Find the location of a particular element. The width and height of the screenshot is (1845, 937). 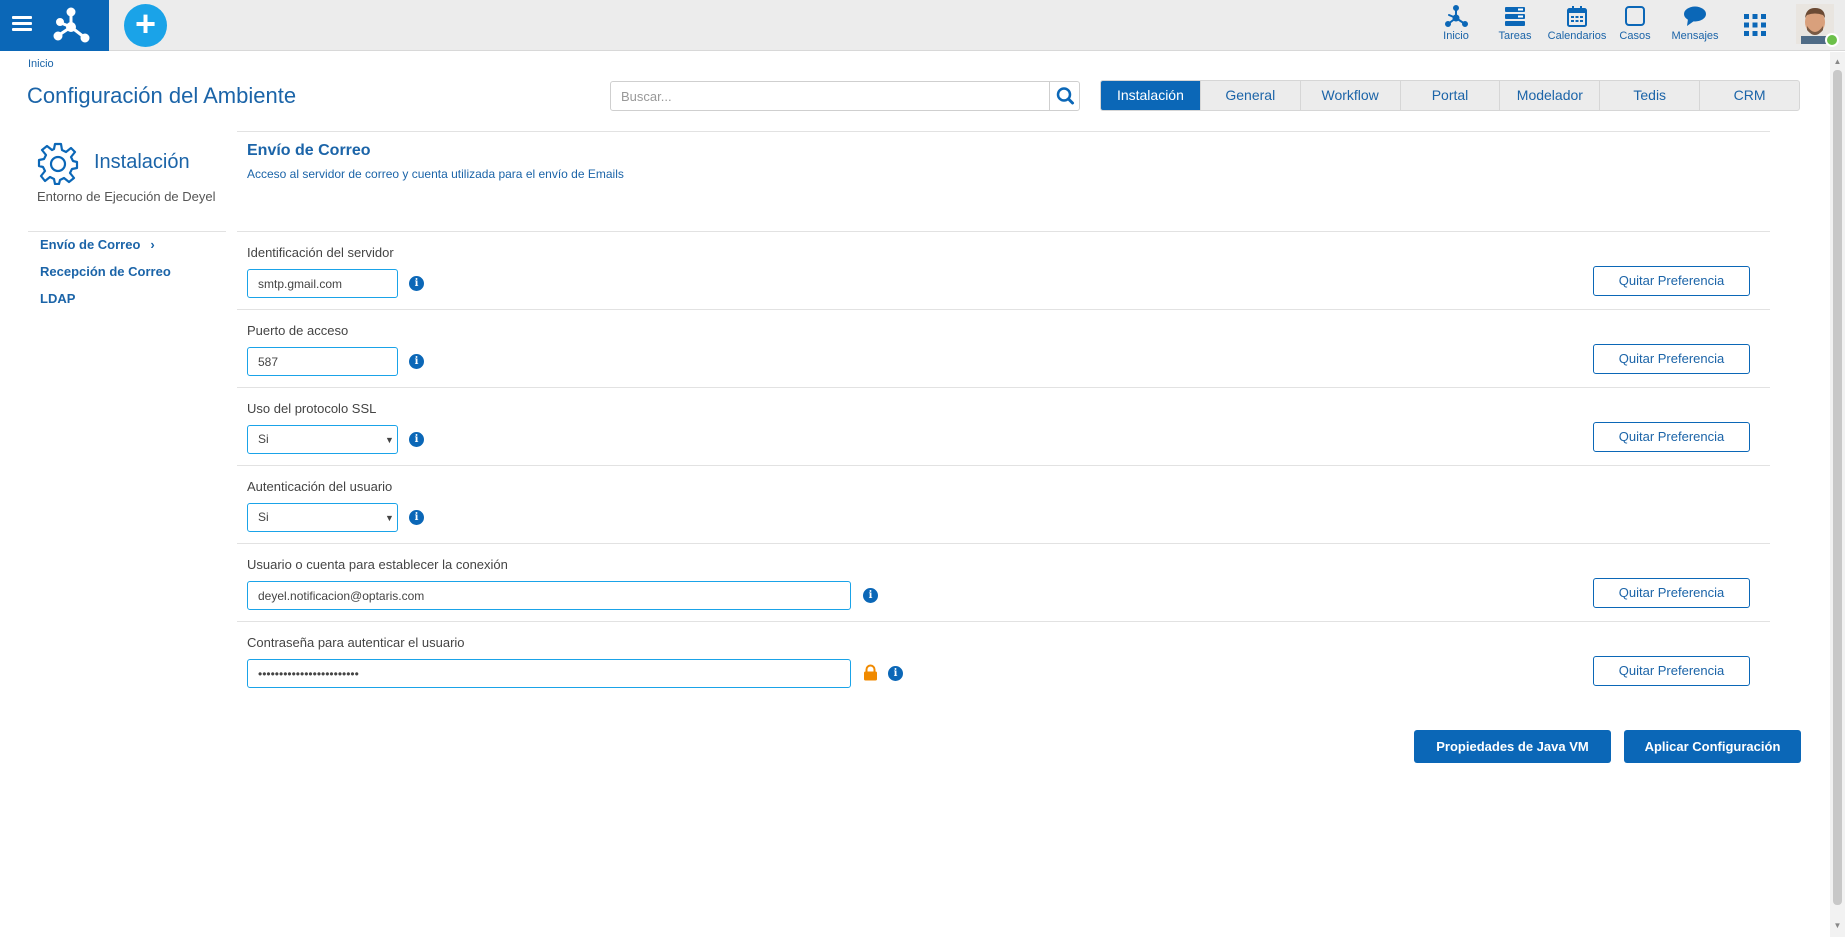

nav-tareas: Tareas is located at coordinates (1515, 27).